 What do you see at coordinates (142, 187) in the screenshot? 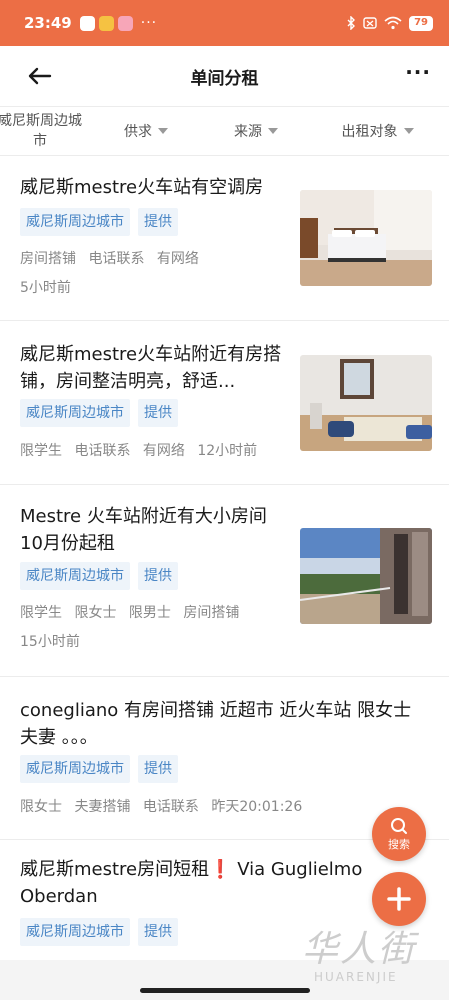
I see `listing-title: 威尼斯mestre火车站有空调房` at bounding box center [142, 187].